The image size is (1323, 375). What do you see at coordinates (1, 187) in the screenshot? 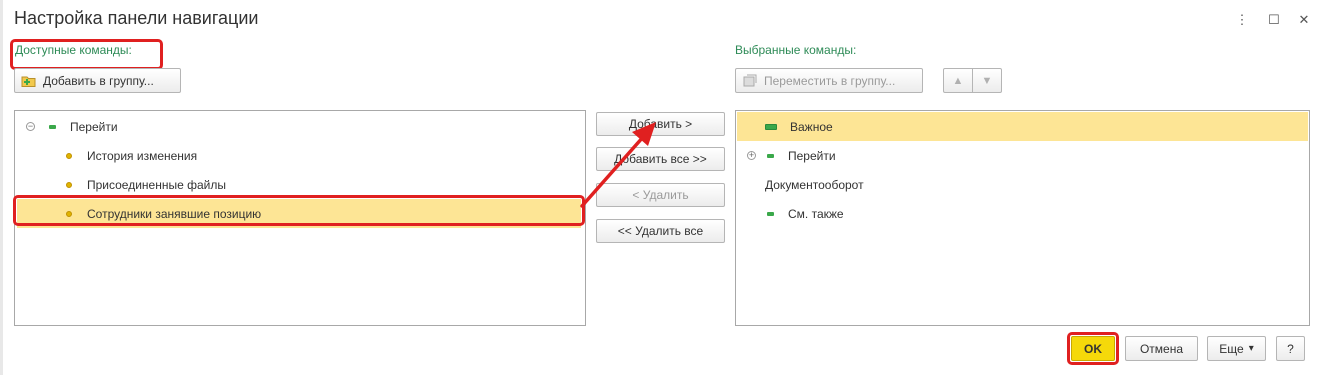
I see `left-window-edge` at bounding box center [1, 187].